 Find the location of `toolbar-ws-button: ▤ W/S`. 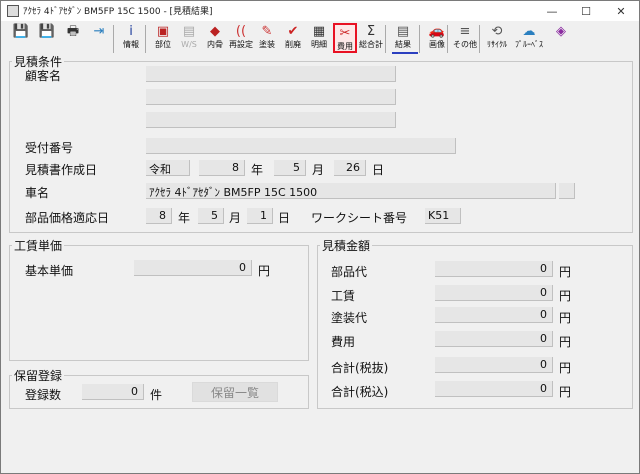

toolbar-ws-button: ▤ W/S is located at coordinates (189, 38).